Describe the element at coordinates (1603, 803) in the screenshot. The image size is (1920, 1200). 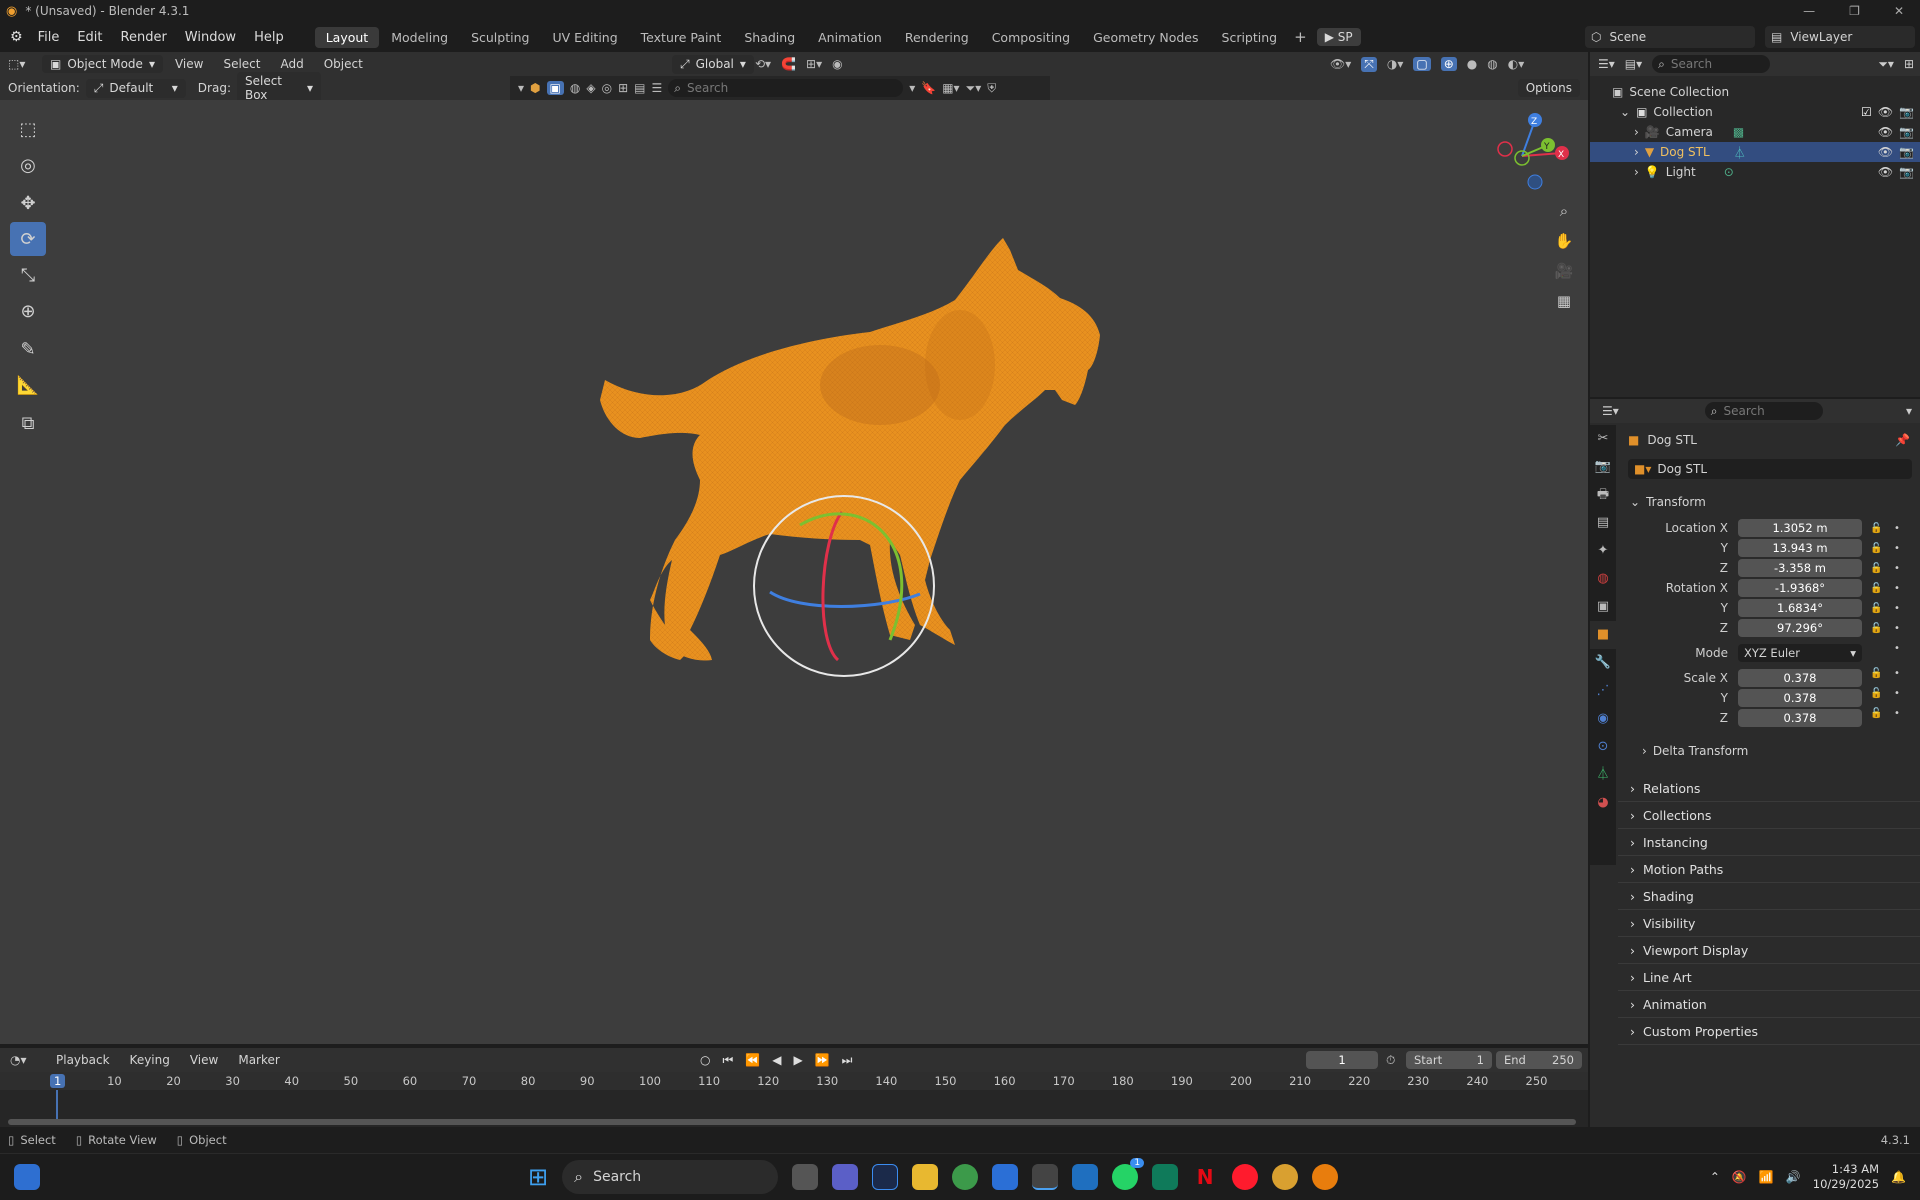
I see `material-tab-icon: ◕` at that location.